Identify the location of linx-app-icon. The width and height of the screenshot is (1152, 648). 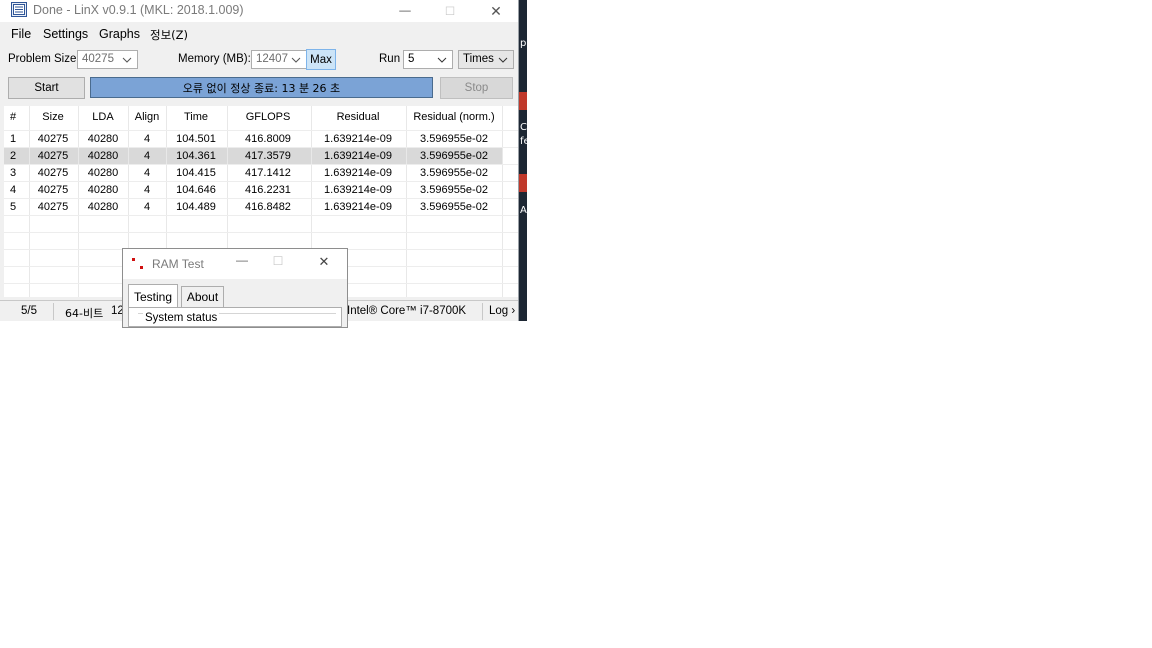
(19, 9).